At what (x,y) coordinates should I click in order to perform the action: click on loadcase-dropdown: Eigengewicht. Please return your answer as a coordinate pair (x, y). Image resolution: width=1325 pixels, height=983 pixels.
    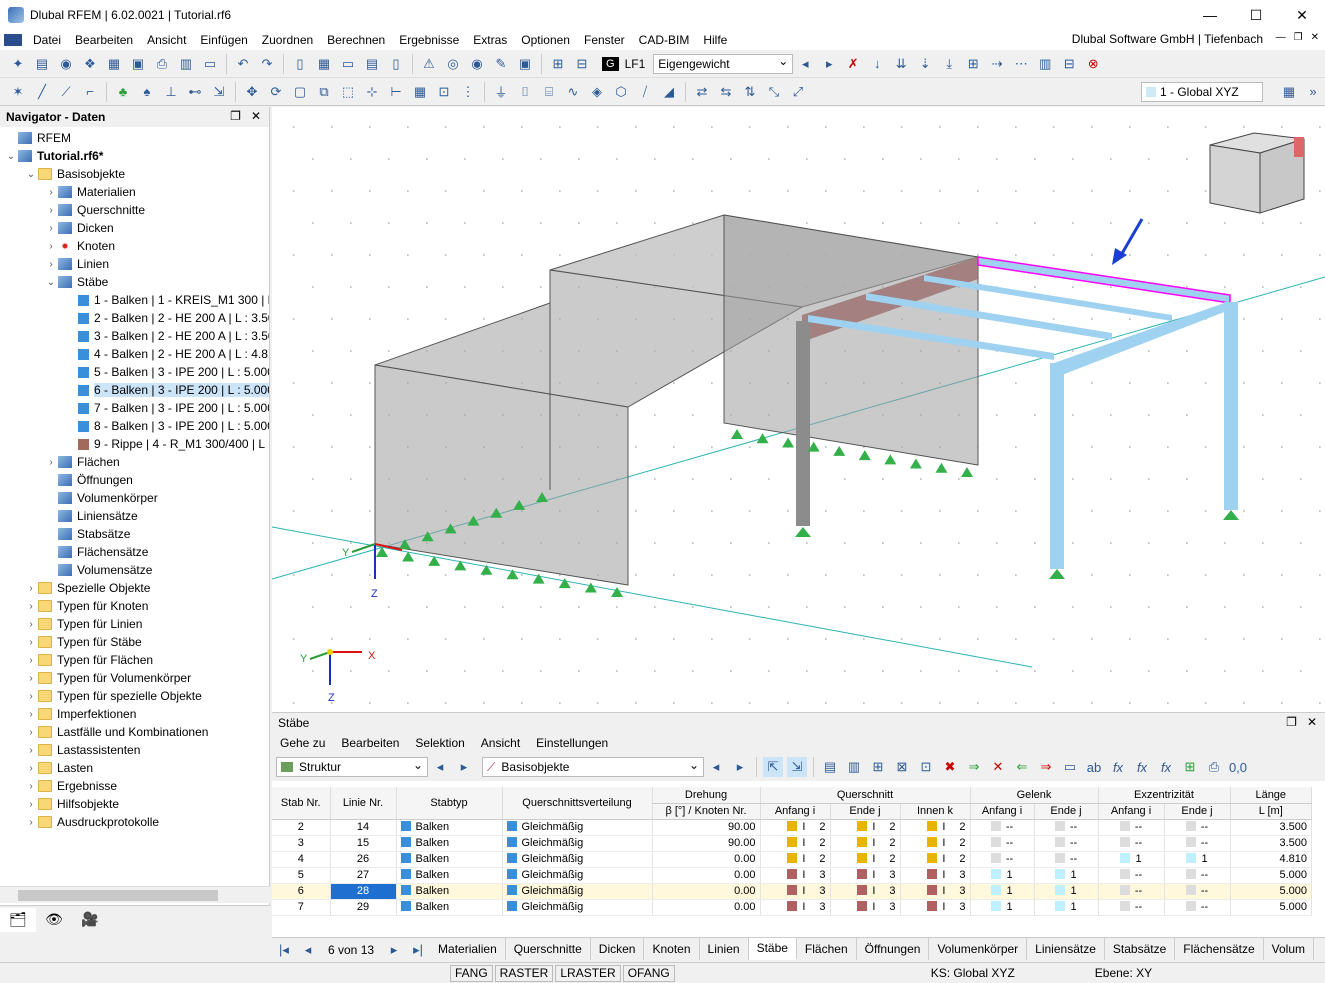
    Looking at the image, I should click on (723, 63).